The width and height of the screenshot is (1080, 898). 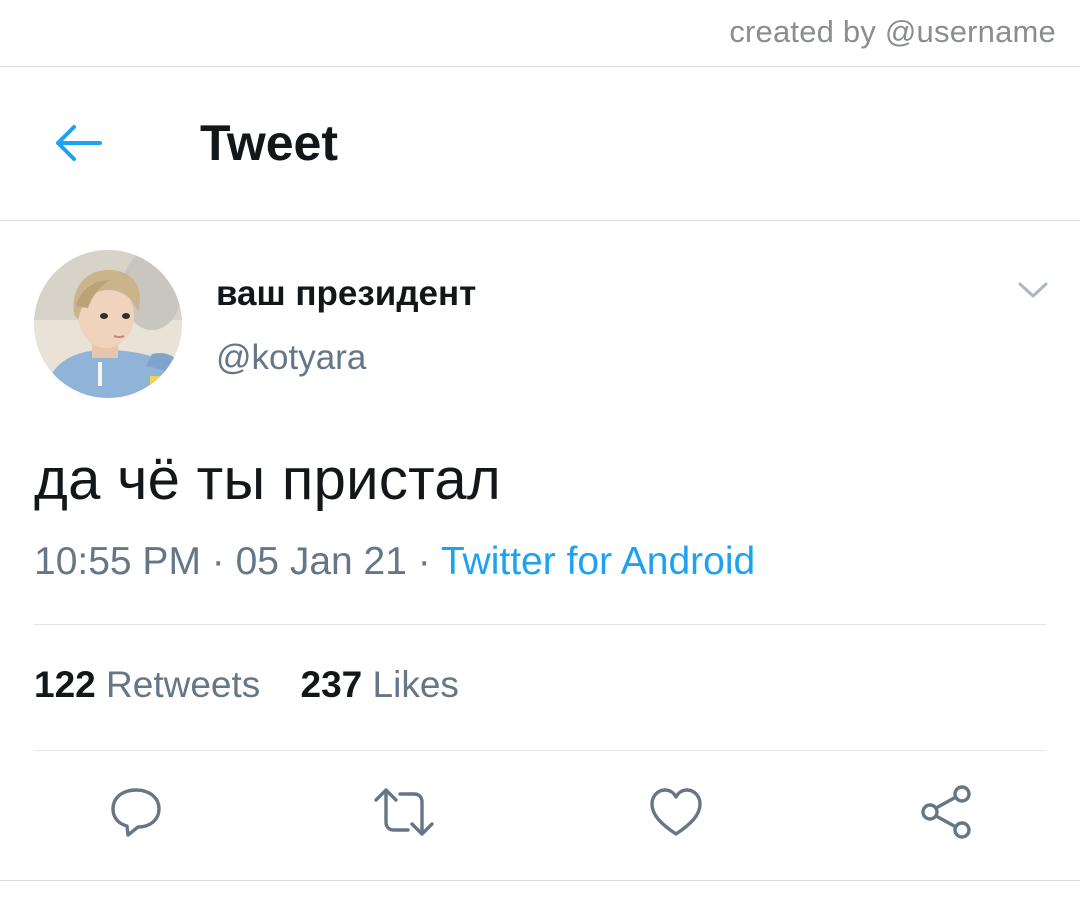 I want to click on avatar, so click(x=108, y=324).